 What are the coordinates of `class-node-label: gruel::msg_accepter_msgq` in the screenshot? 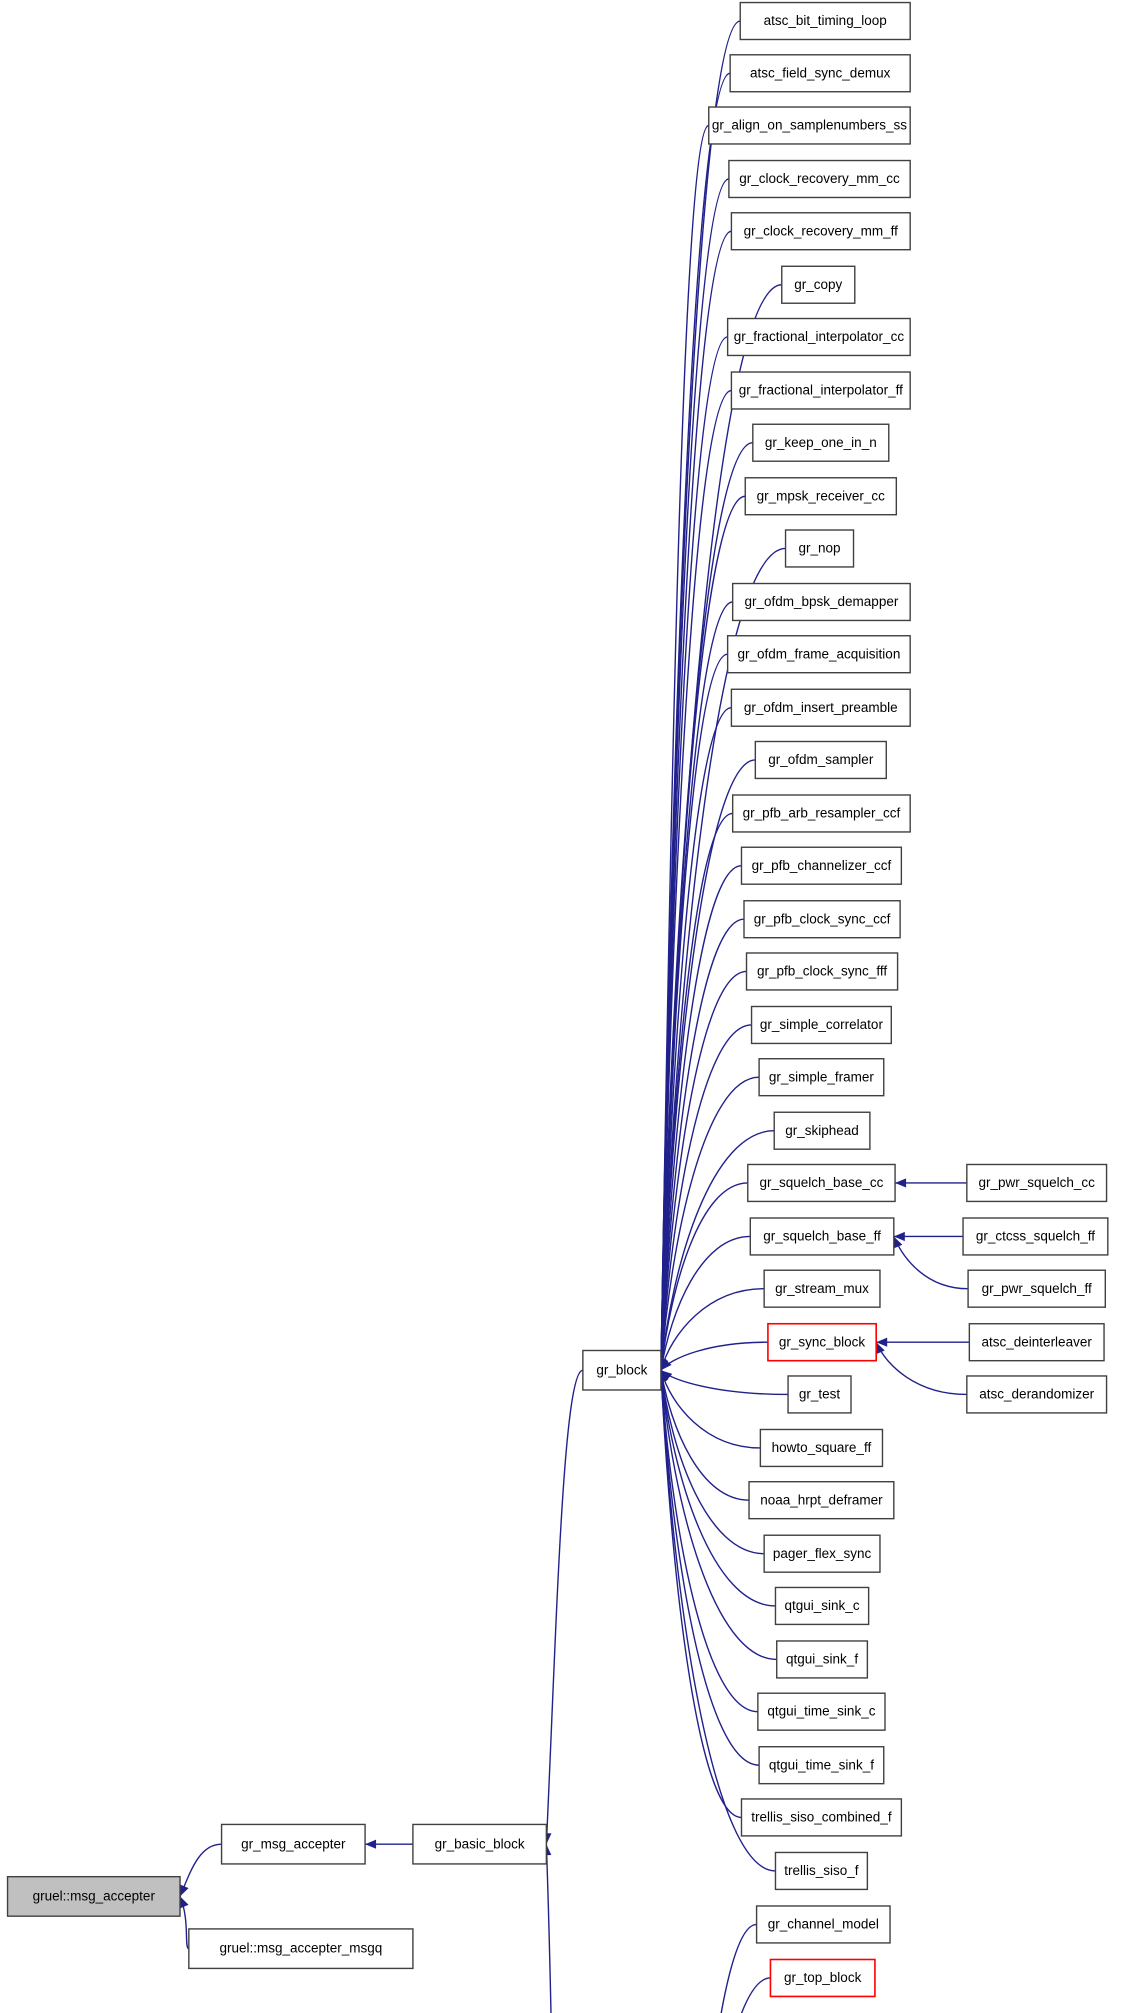 It's located at (300, 1948).